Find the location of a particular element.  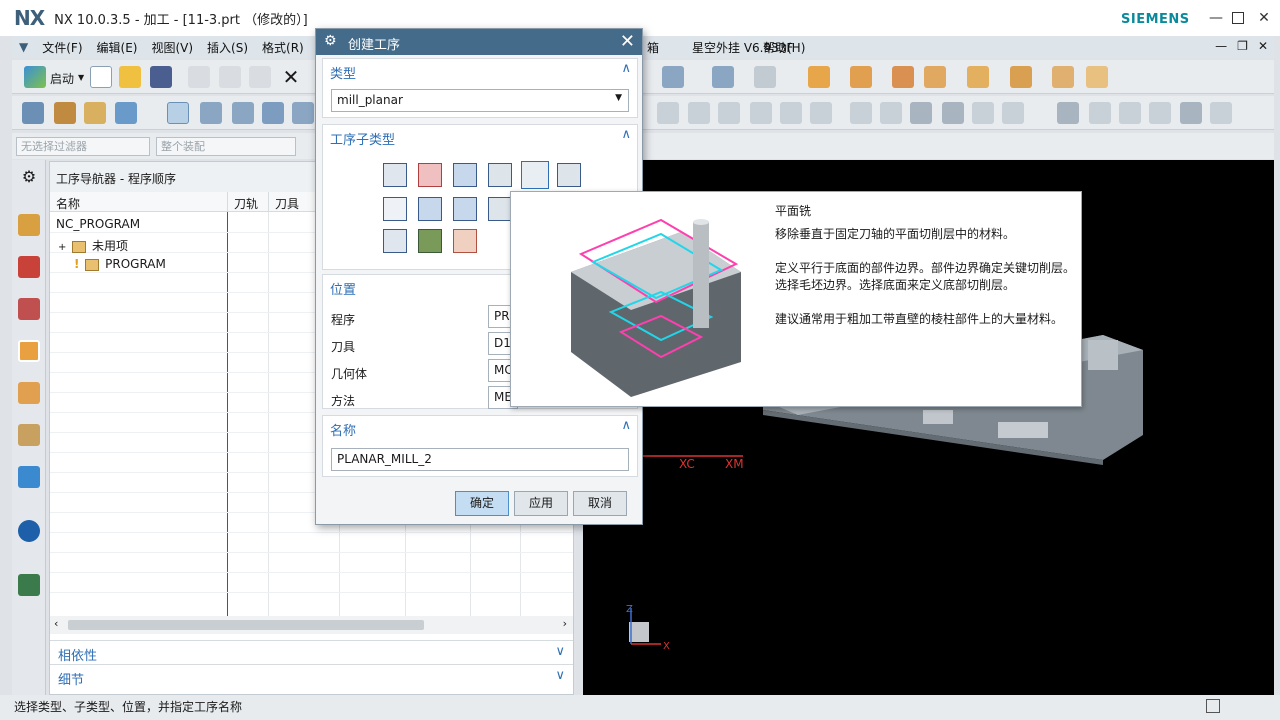

tree-row-program: ! PROGRAM is located at coordinates (139, 264).